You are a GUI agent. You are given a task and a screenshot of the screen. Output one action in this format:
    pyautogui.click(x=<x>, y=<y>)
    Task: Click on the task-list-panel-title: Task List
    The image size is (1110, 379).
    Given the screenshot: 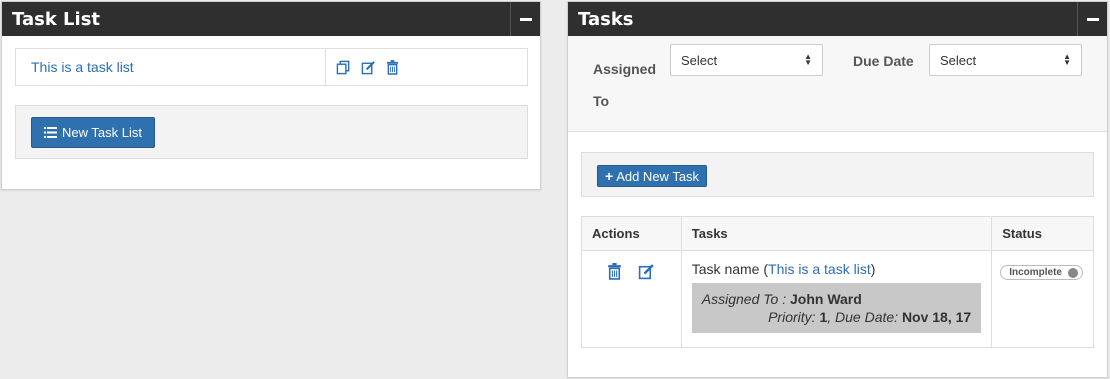 What is the action you would take?
    pyautogui.click(x=56, y=19)
    